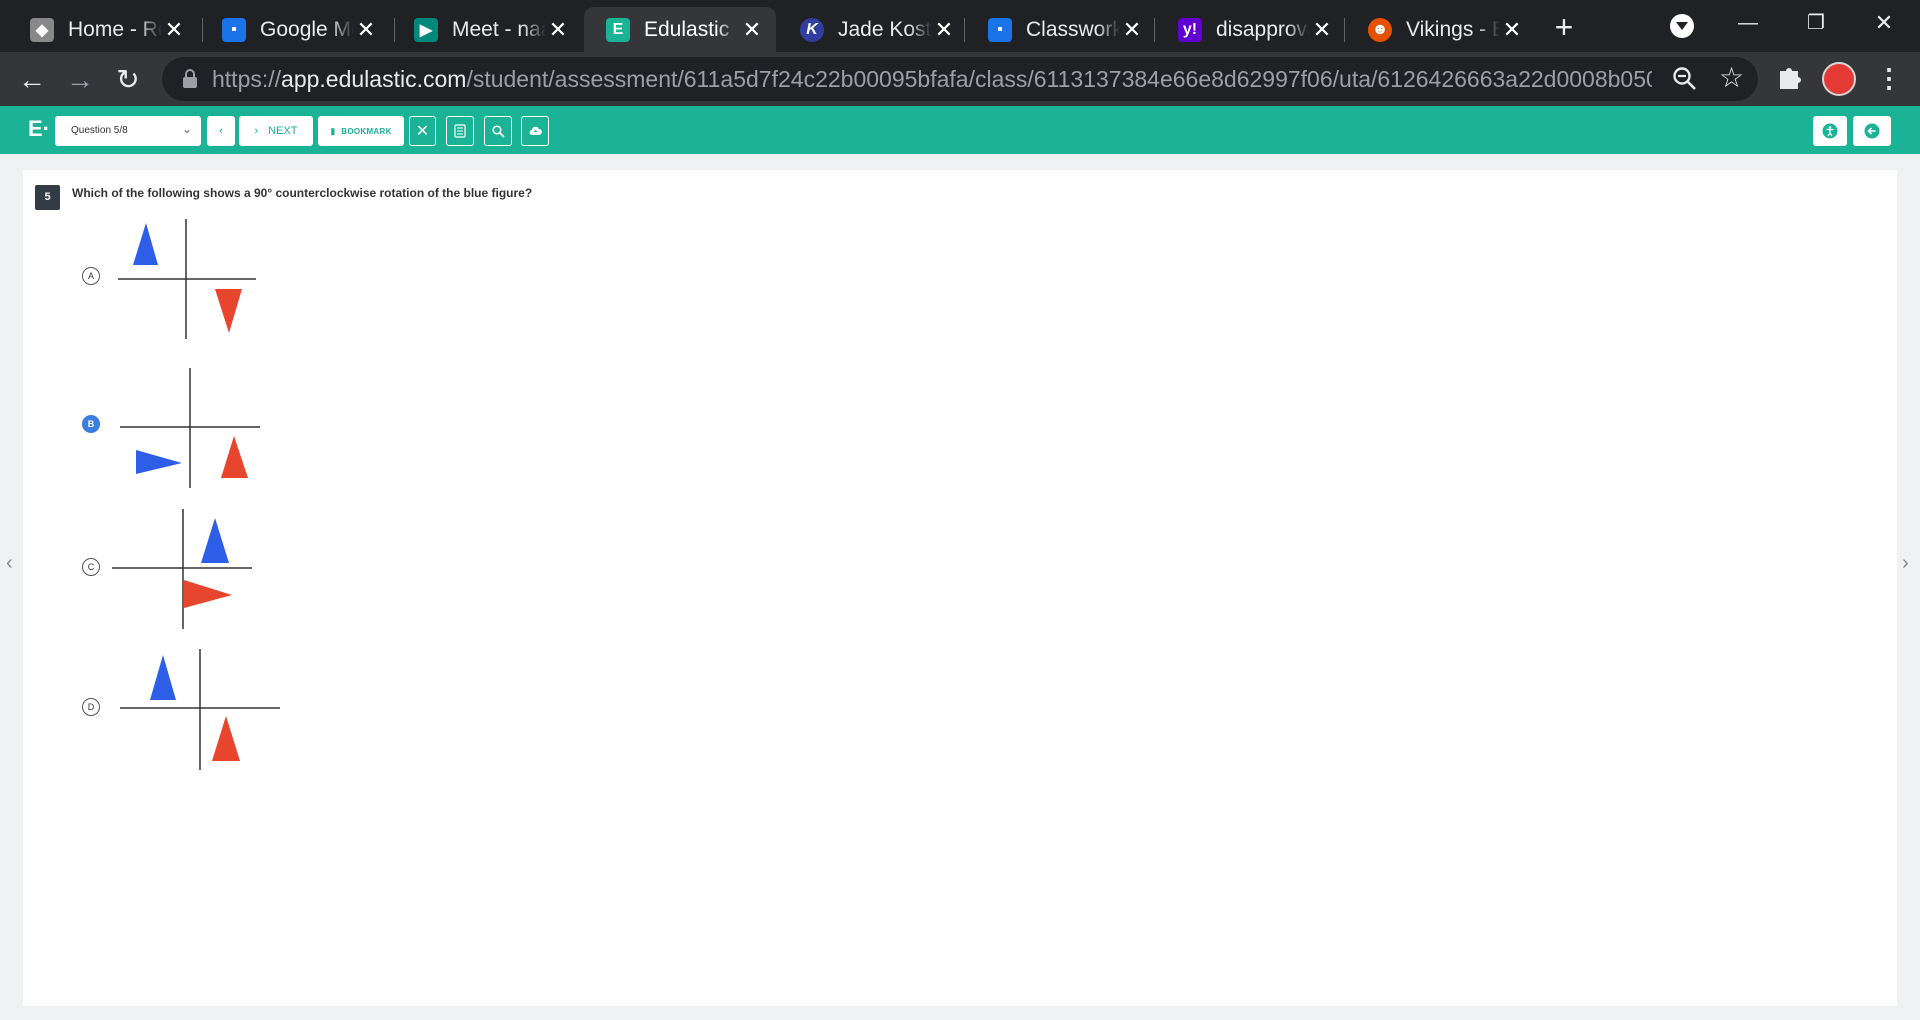  What do you see at coordinates (1073, 29) in the screenshot?
I see `tab-title: Classwork f` at bounding box center [1073, 29].